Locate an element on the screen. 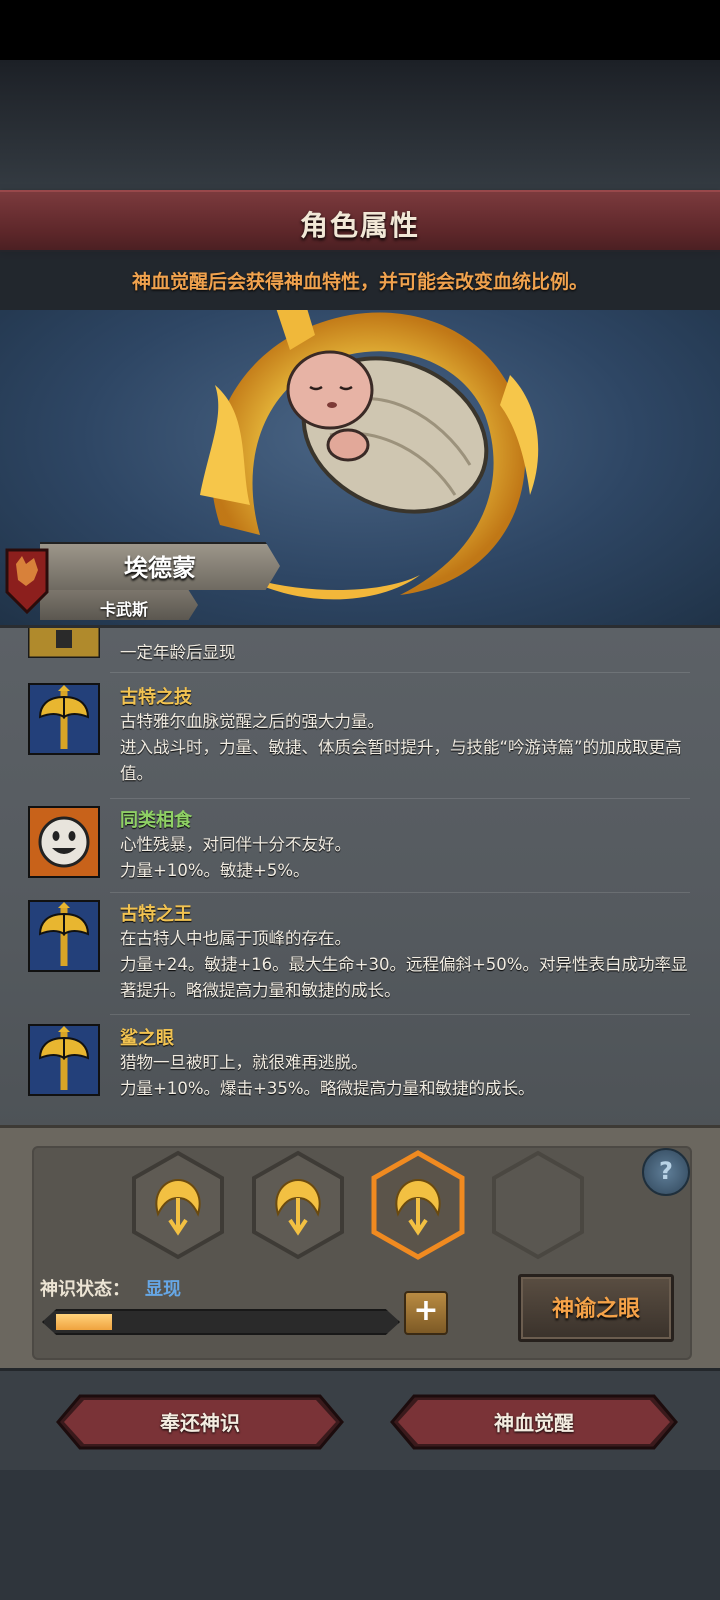 The width and height of the screenshot is (720, 1600). smiley-icon is located at coordinates (64, 842).